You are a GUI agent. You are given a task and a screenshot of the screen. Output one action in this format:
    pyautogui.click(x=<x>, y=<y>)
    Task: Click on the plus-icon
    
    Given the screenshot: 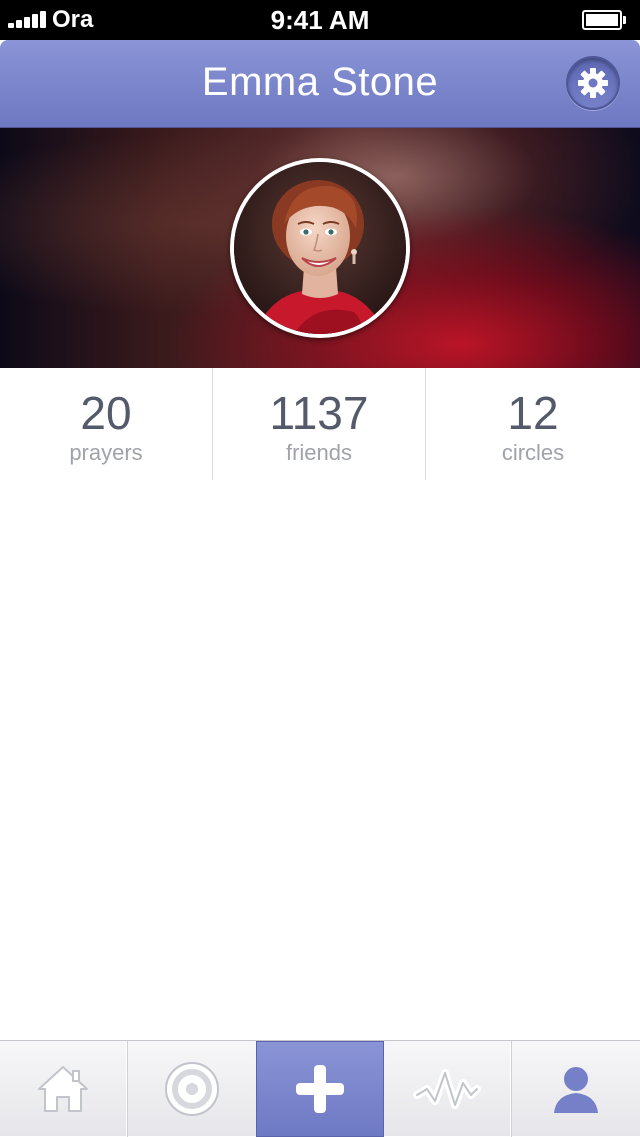 What is the action you would take?
    pyautogui.click(x=320, y=1089)
    